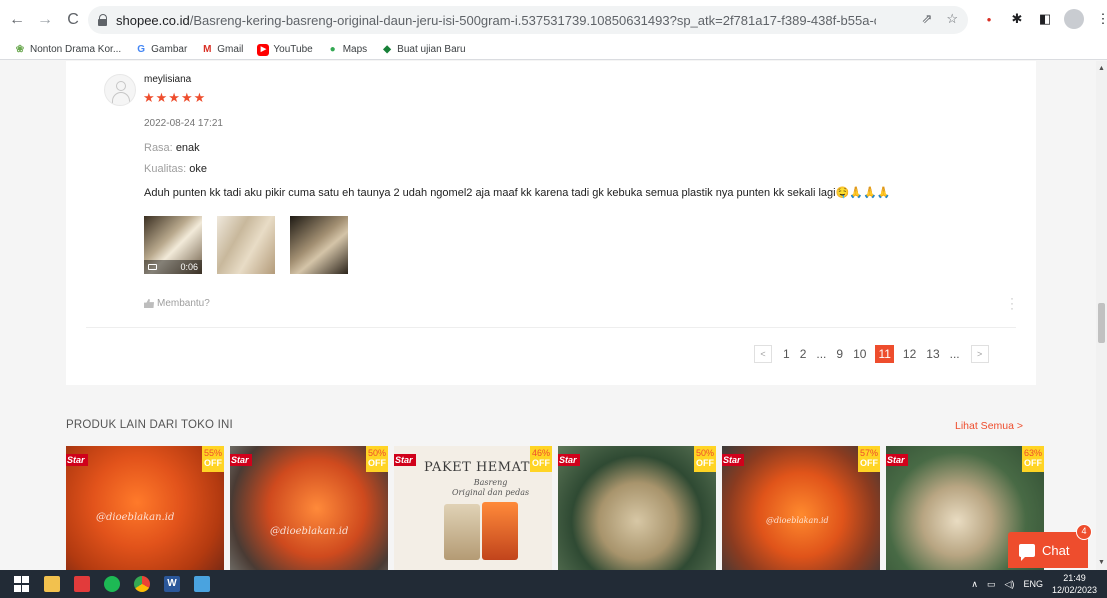 This screenshot has height=598, width=1107. Describe the element at coordinates (991, 584) in the screenshot. I see `battery-icon: ▭` at that location.